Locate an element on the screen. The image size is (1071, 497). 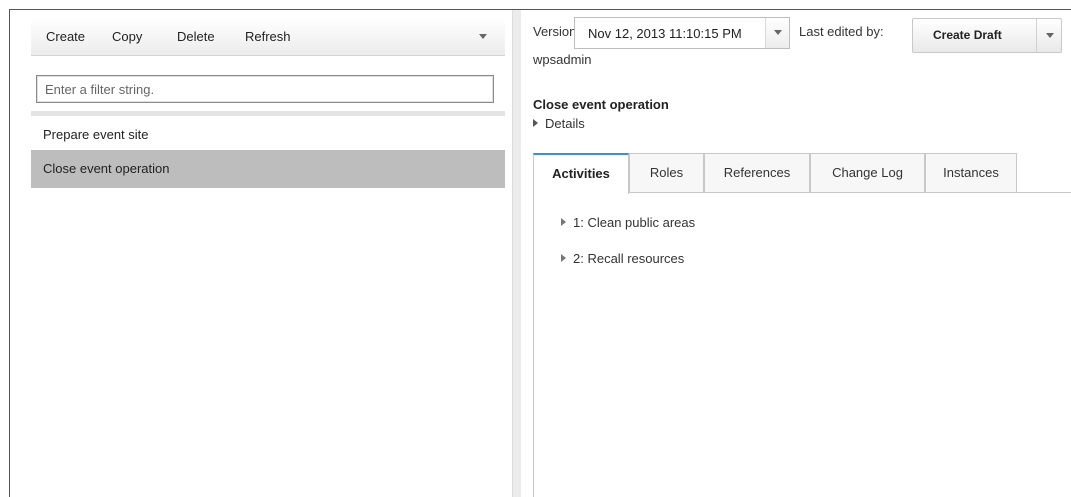
version-value: Nov 12, 2013 11:10:15 PM is located at coordinates (665, 33).